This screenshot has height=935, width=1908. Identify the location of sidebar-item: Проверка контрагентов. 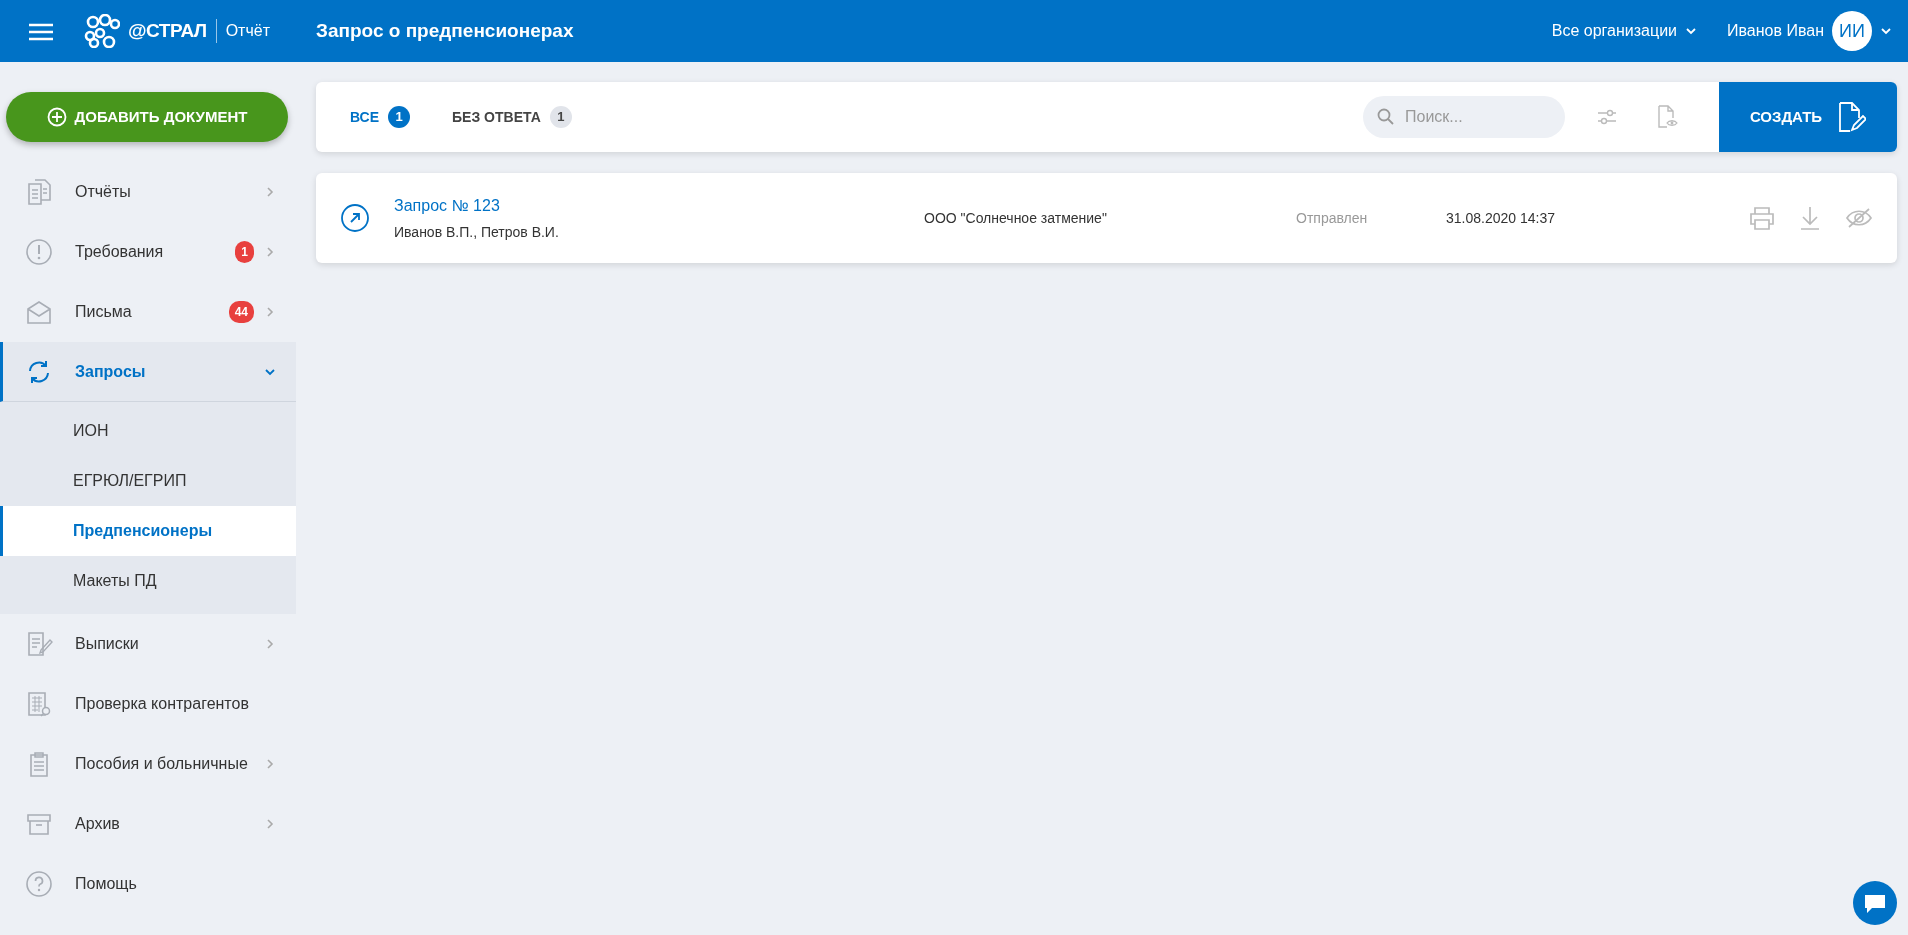
(148, 704).